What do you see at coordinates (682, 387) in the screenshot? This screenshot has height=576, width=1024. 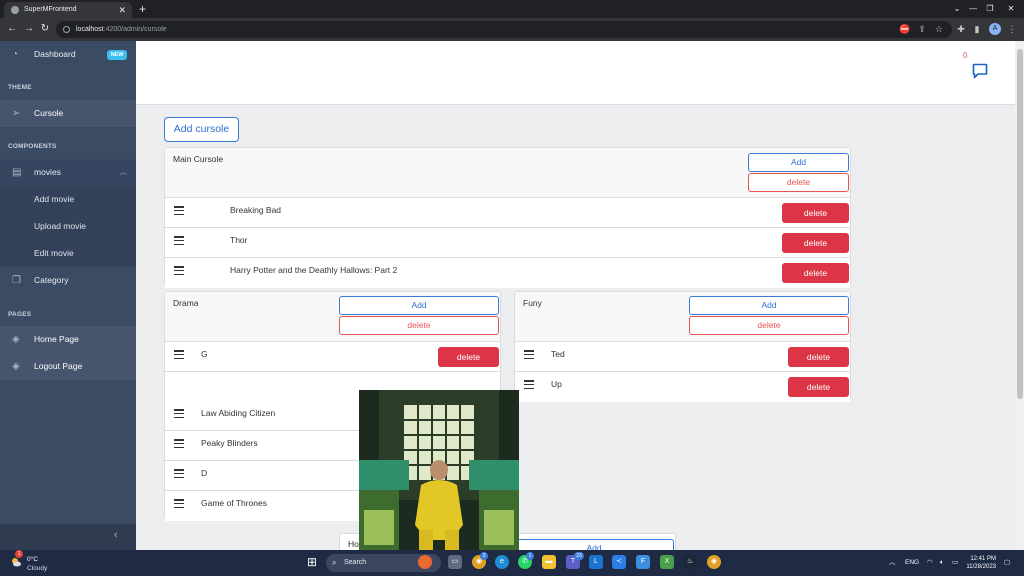 I see `list-item: Up delete` at bounding box center [682, 387].